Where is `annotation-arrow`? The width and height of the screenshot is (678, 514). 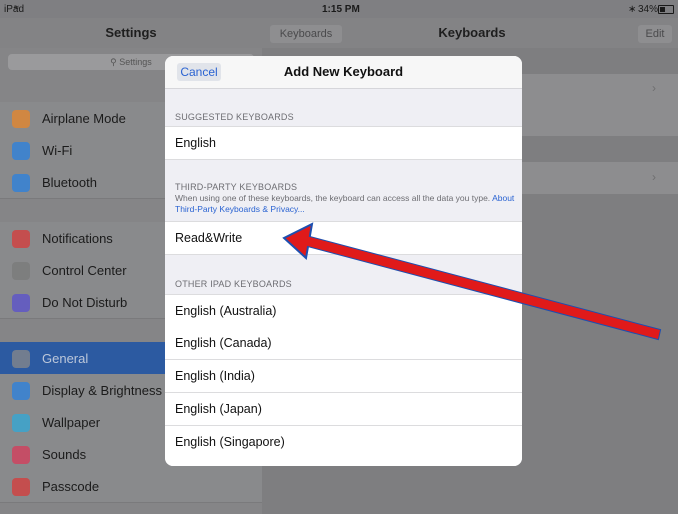
annotation-arrow is located at coordinates (472, 281).